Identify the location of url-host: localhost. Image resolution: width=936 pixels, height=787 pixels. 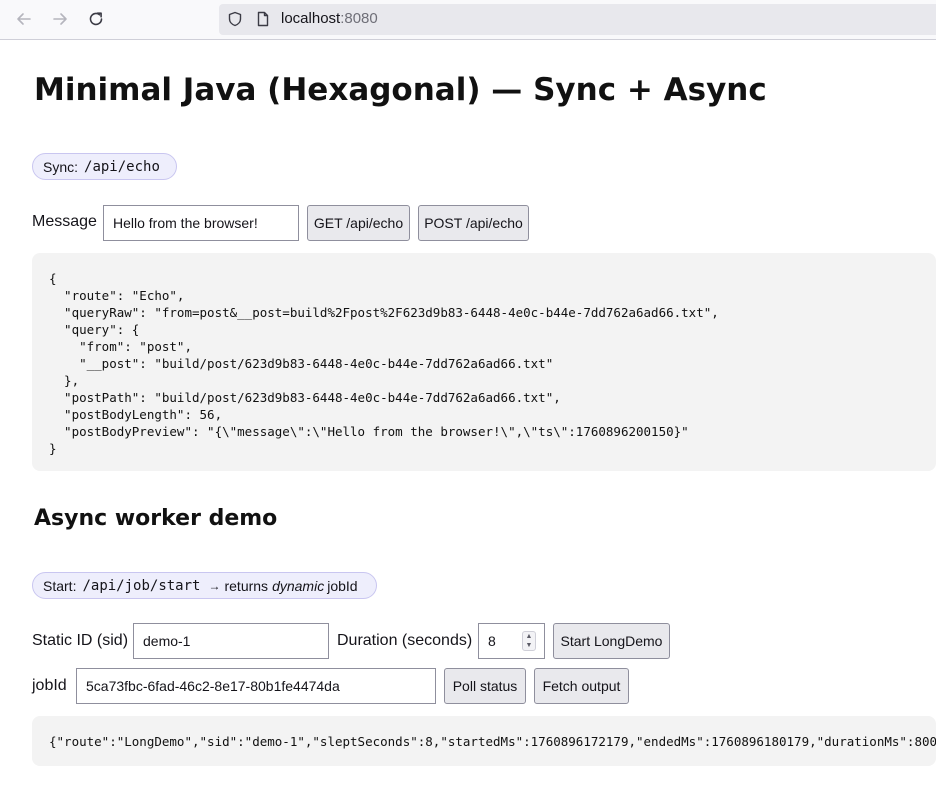
(311, 18).